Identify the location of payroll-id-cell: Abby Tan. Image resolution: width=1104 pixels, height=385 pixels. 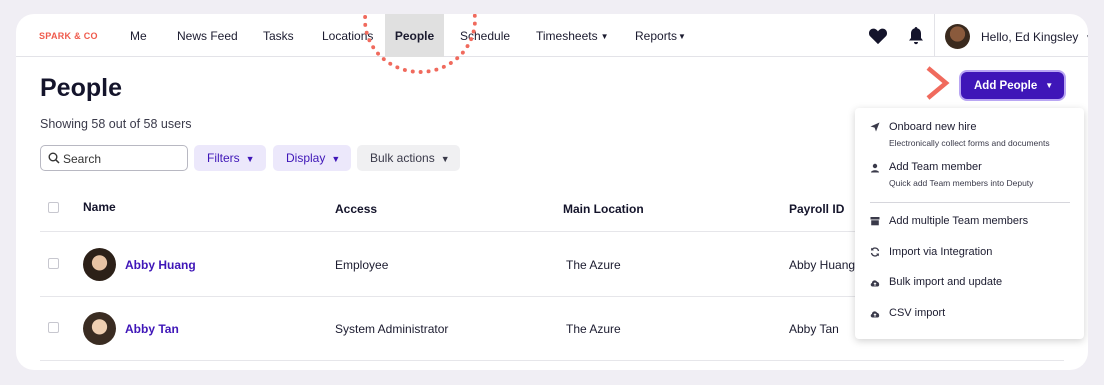
(814, 329).